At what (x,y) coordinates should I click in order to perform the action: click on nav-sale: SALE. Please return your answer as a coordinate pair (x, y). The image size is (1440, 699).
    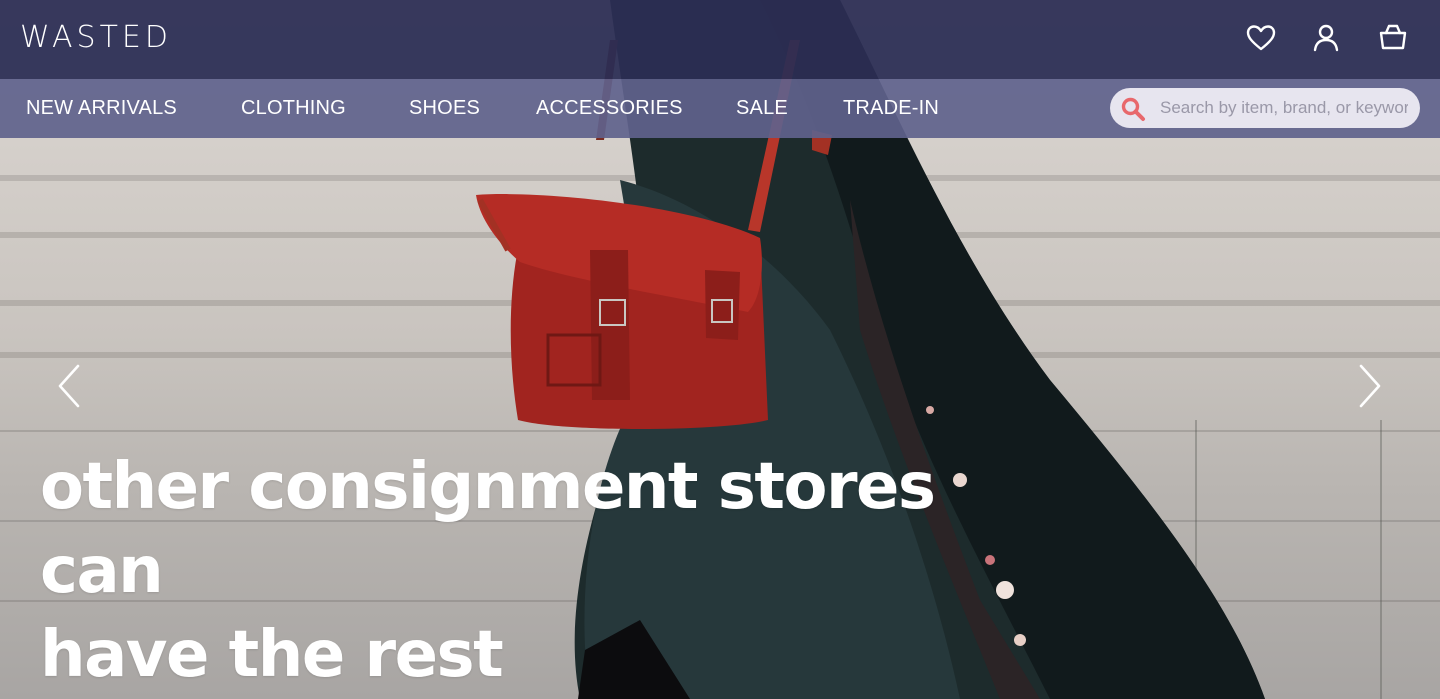
    Looking at the image, I should click on (762, 108).